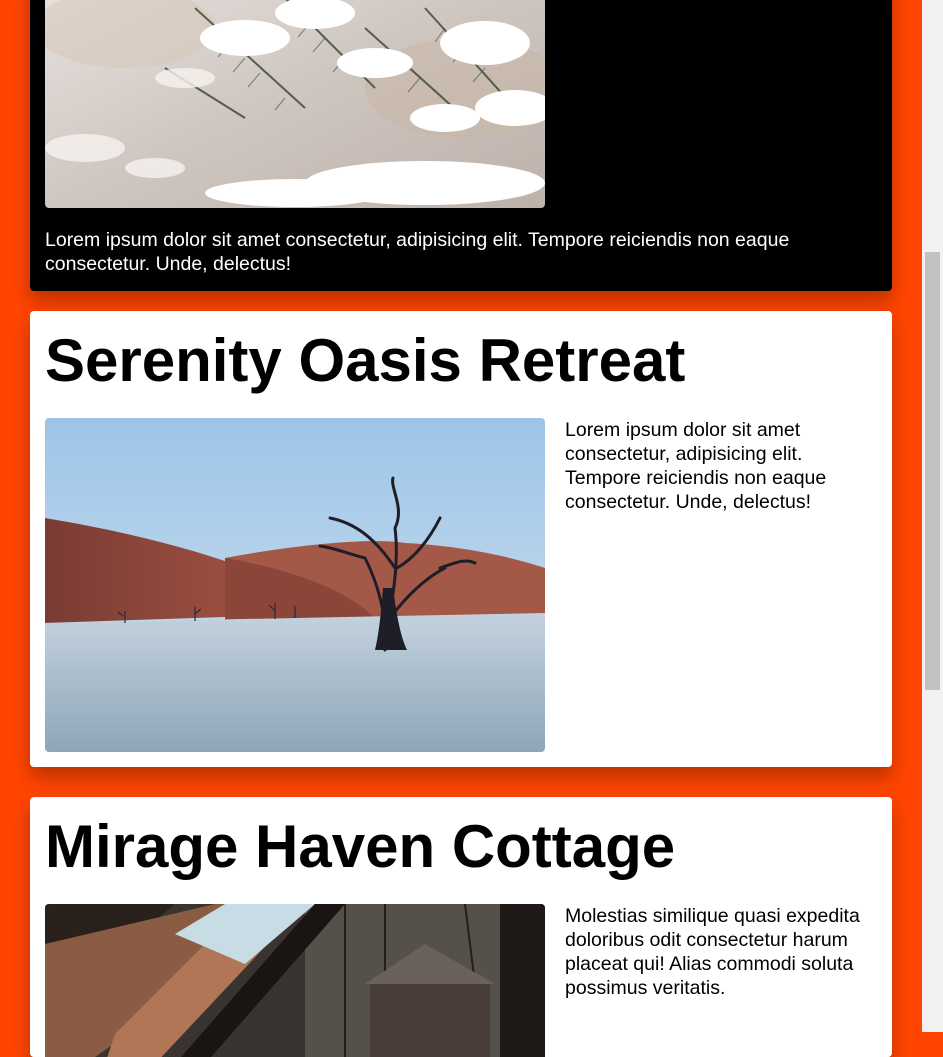  Describe the element at coordinates (932, 471) in the screenshot. I see `scrollbar-thumb` at that location.